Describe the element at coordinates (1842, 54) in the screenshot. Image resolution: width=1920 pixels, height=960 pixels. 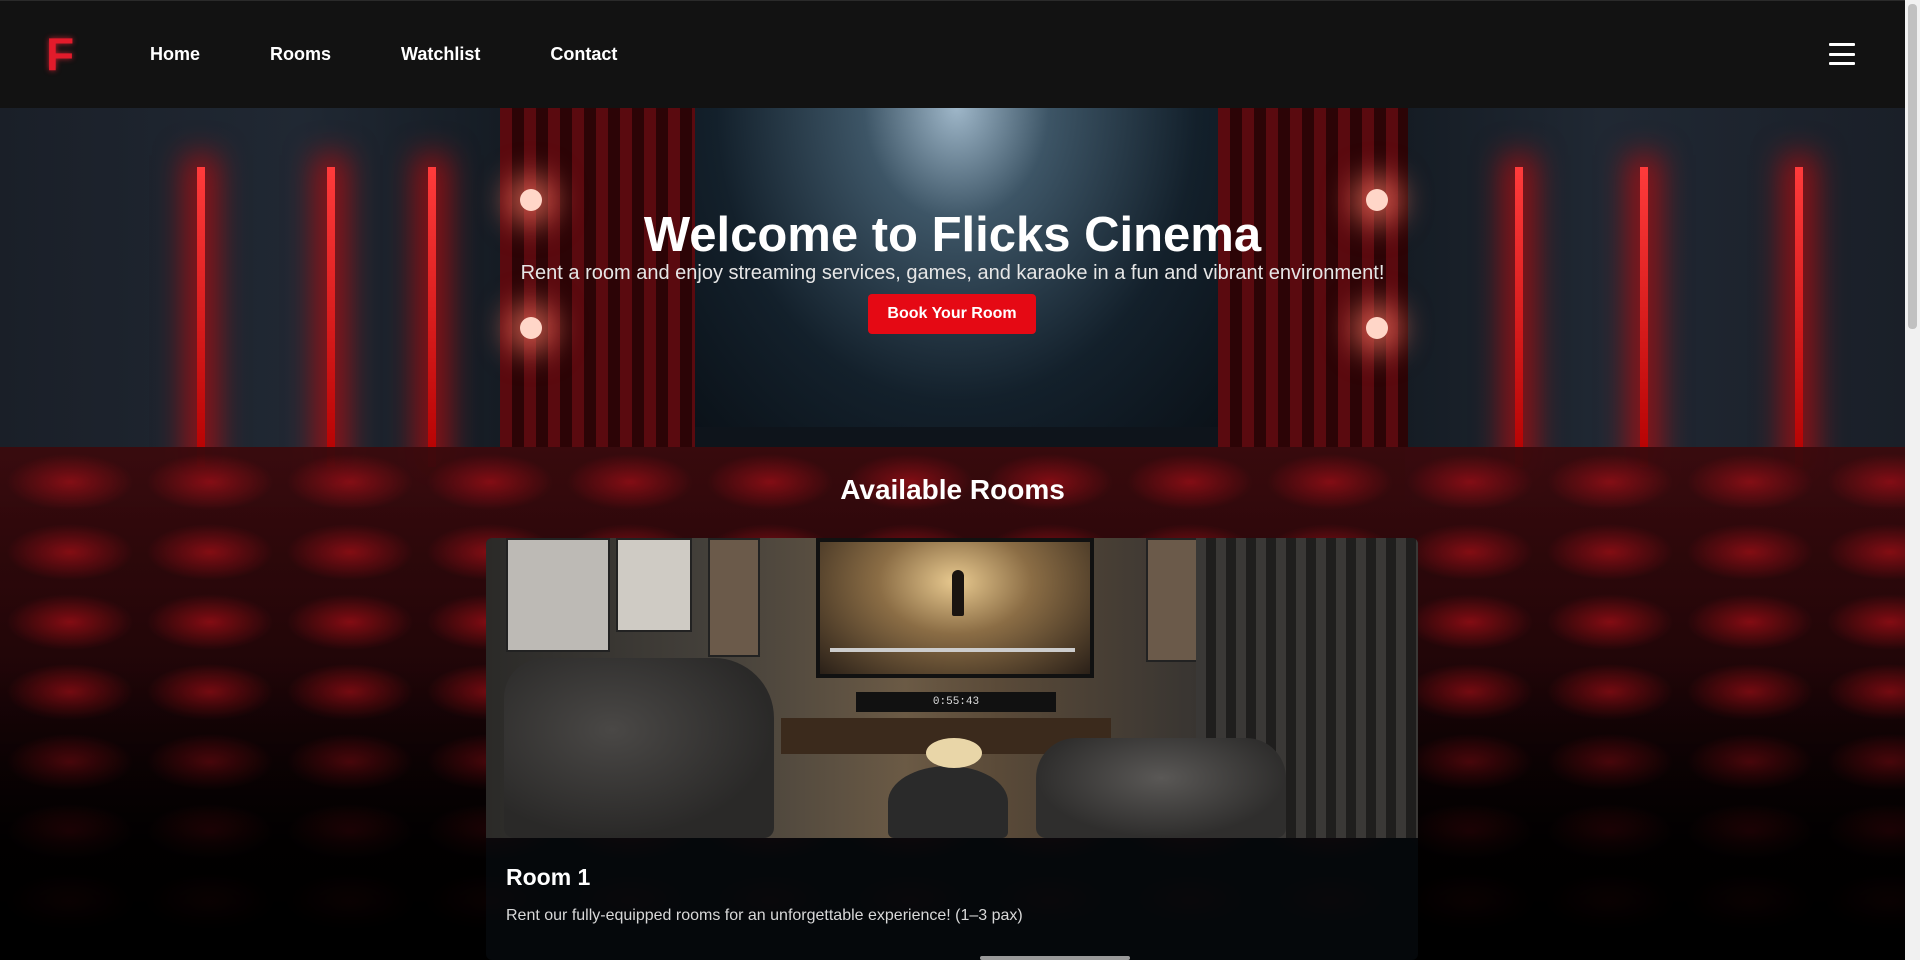
I see `hamburger-menu-icon` at that location.